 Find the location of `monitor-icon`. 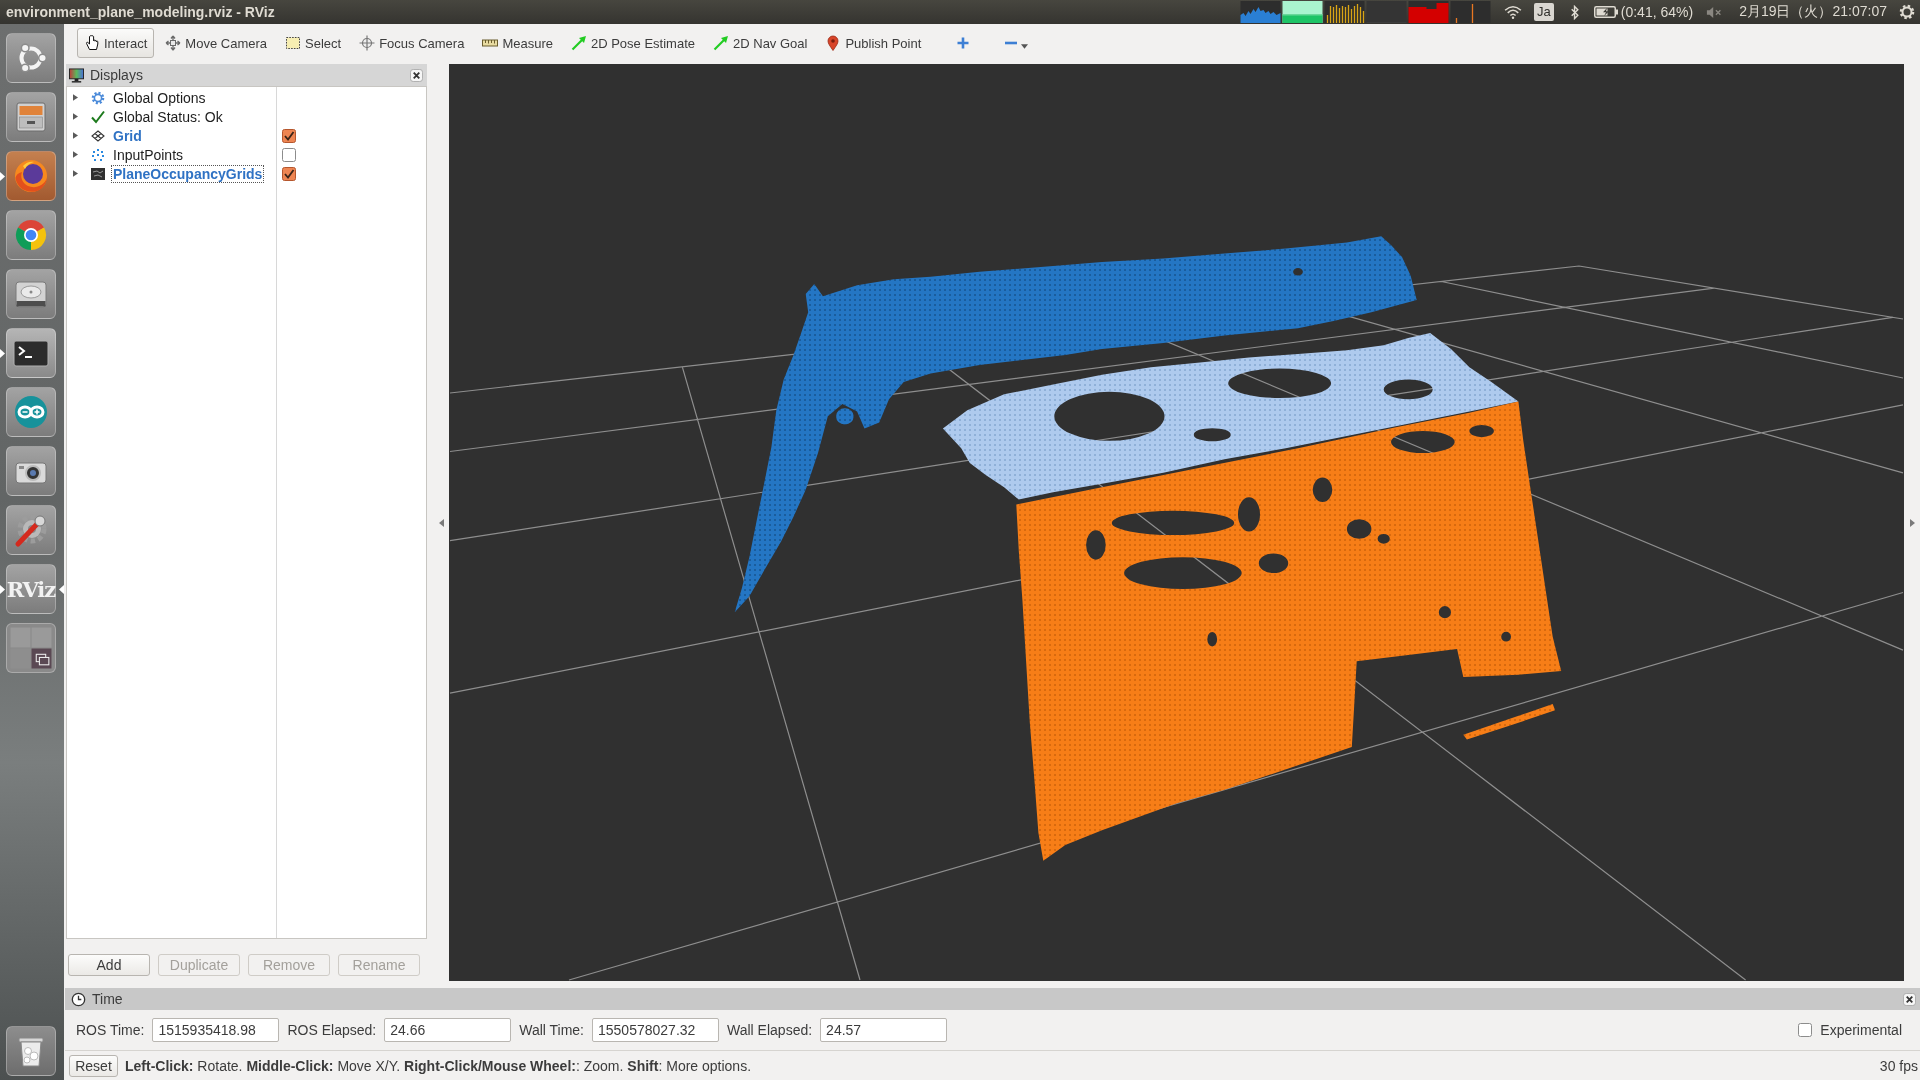

monitor-icon is located at coordinates (76, 75).